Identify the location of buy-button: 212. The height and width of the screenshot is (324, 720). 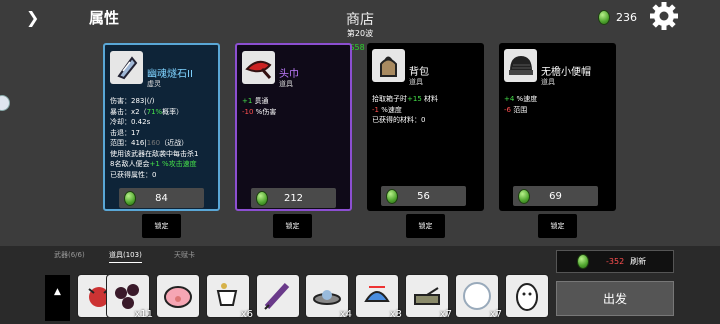
(293, 198).